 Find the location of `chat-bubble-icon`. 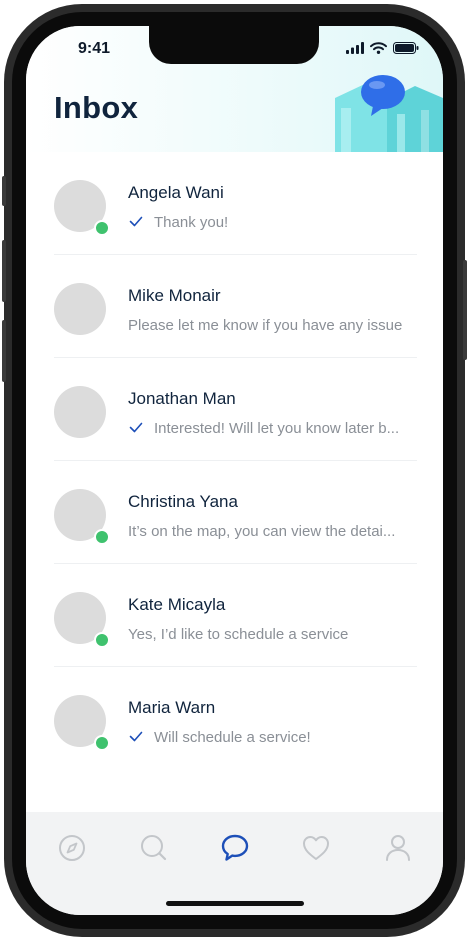

chat-bubble-icon is located at coordinates (235, 848).